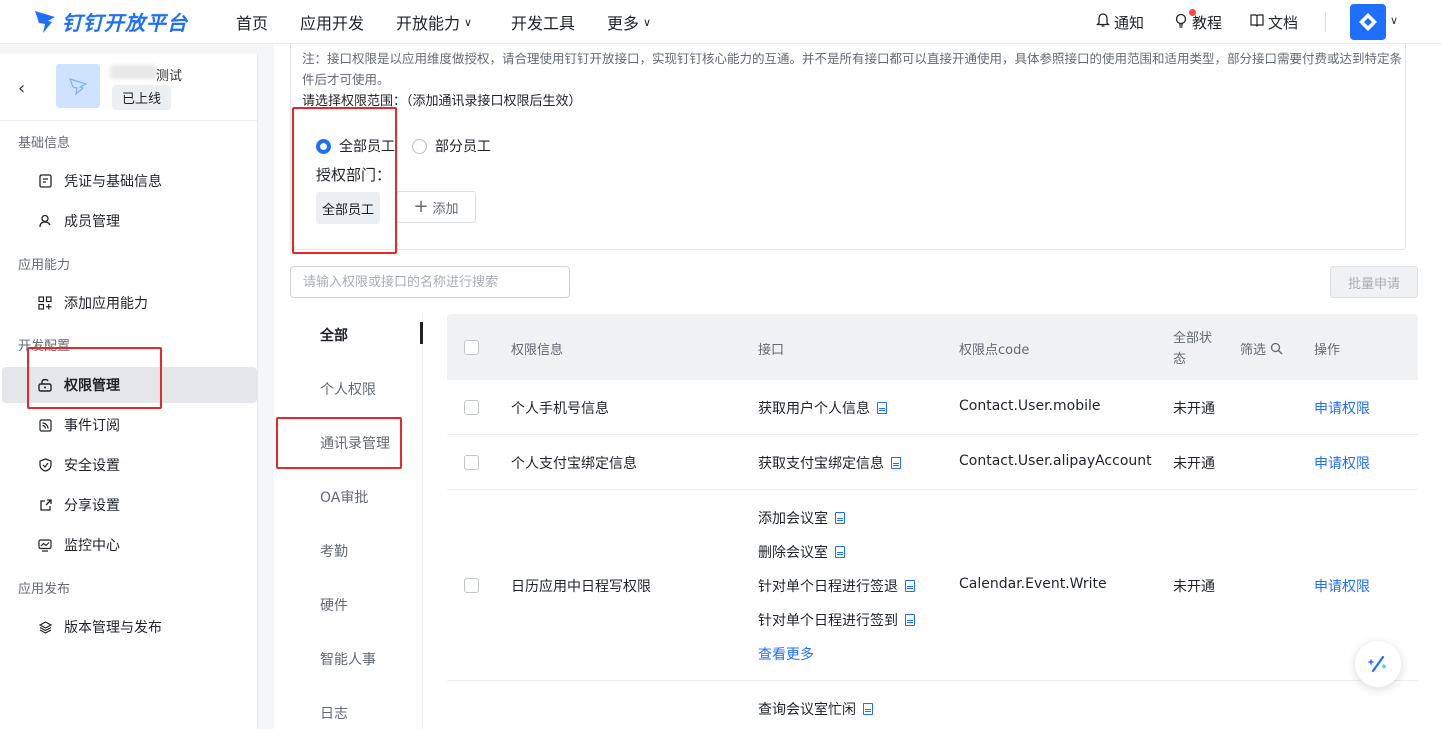 The height and width of the screenshot is (729, 1442). Describe the element at coordinates (45, 505) in the screenshot. I see `share-icon` at that location.